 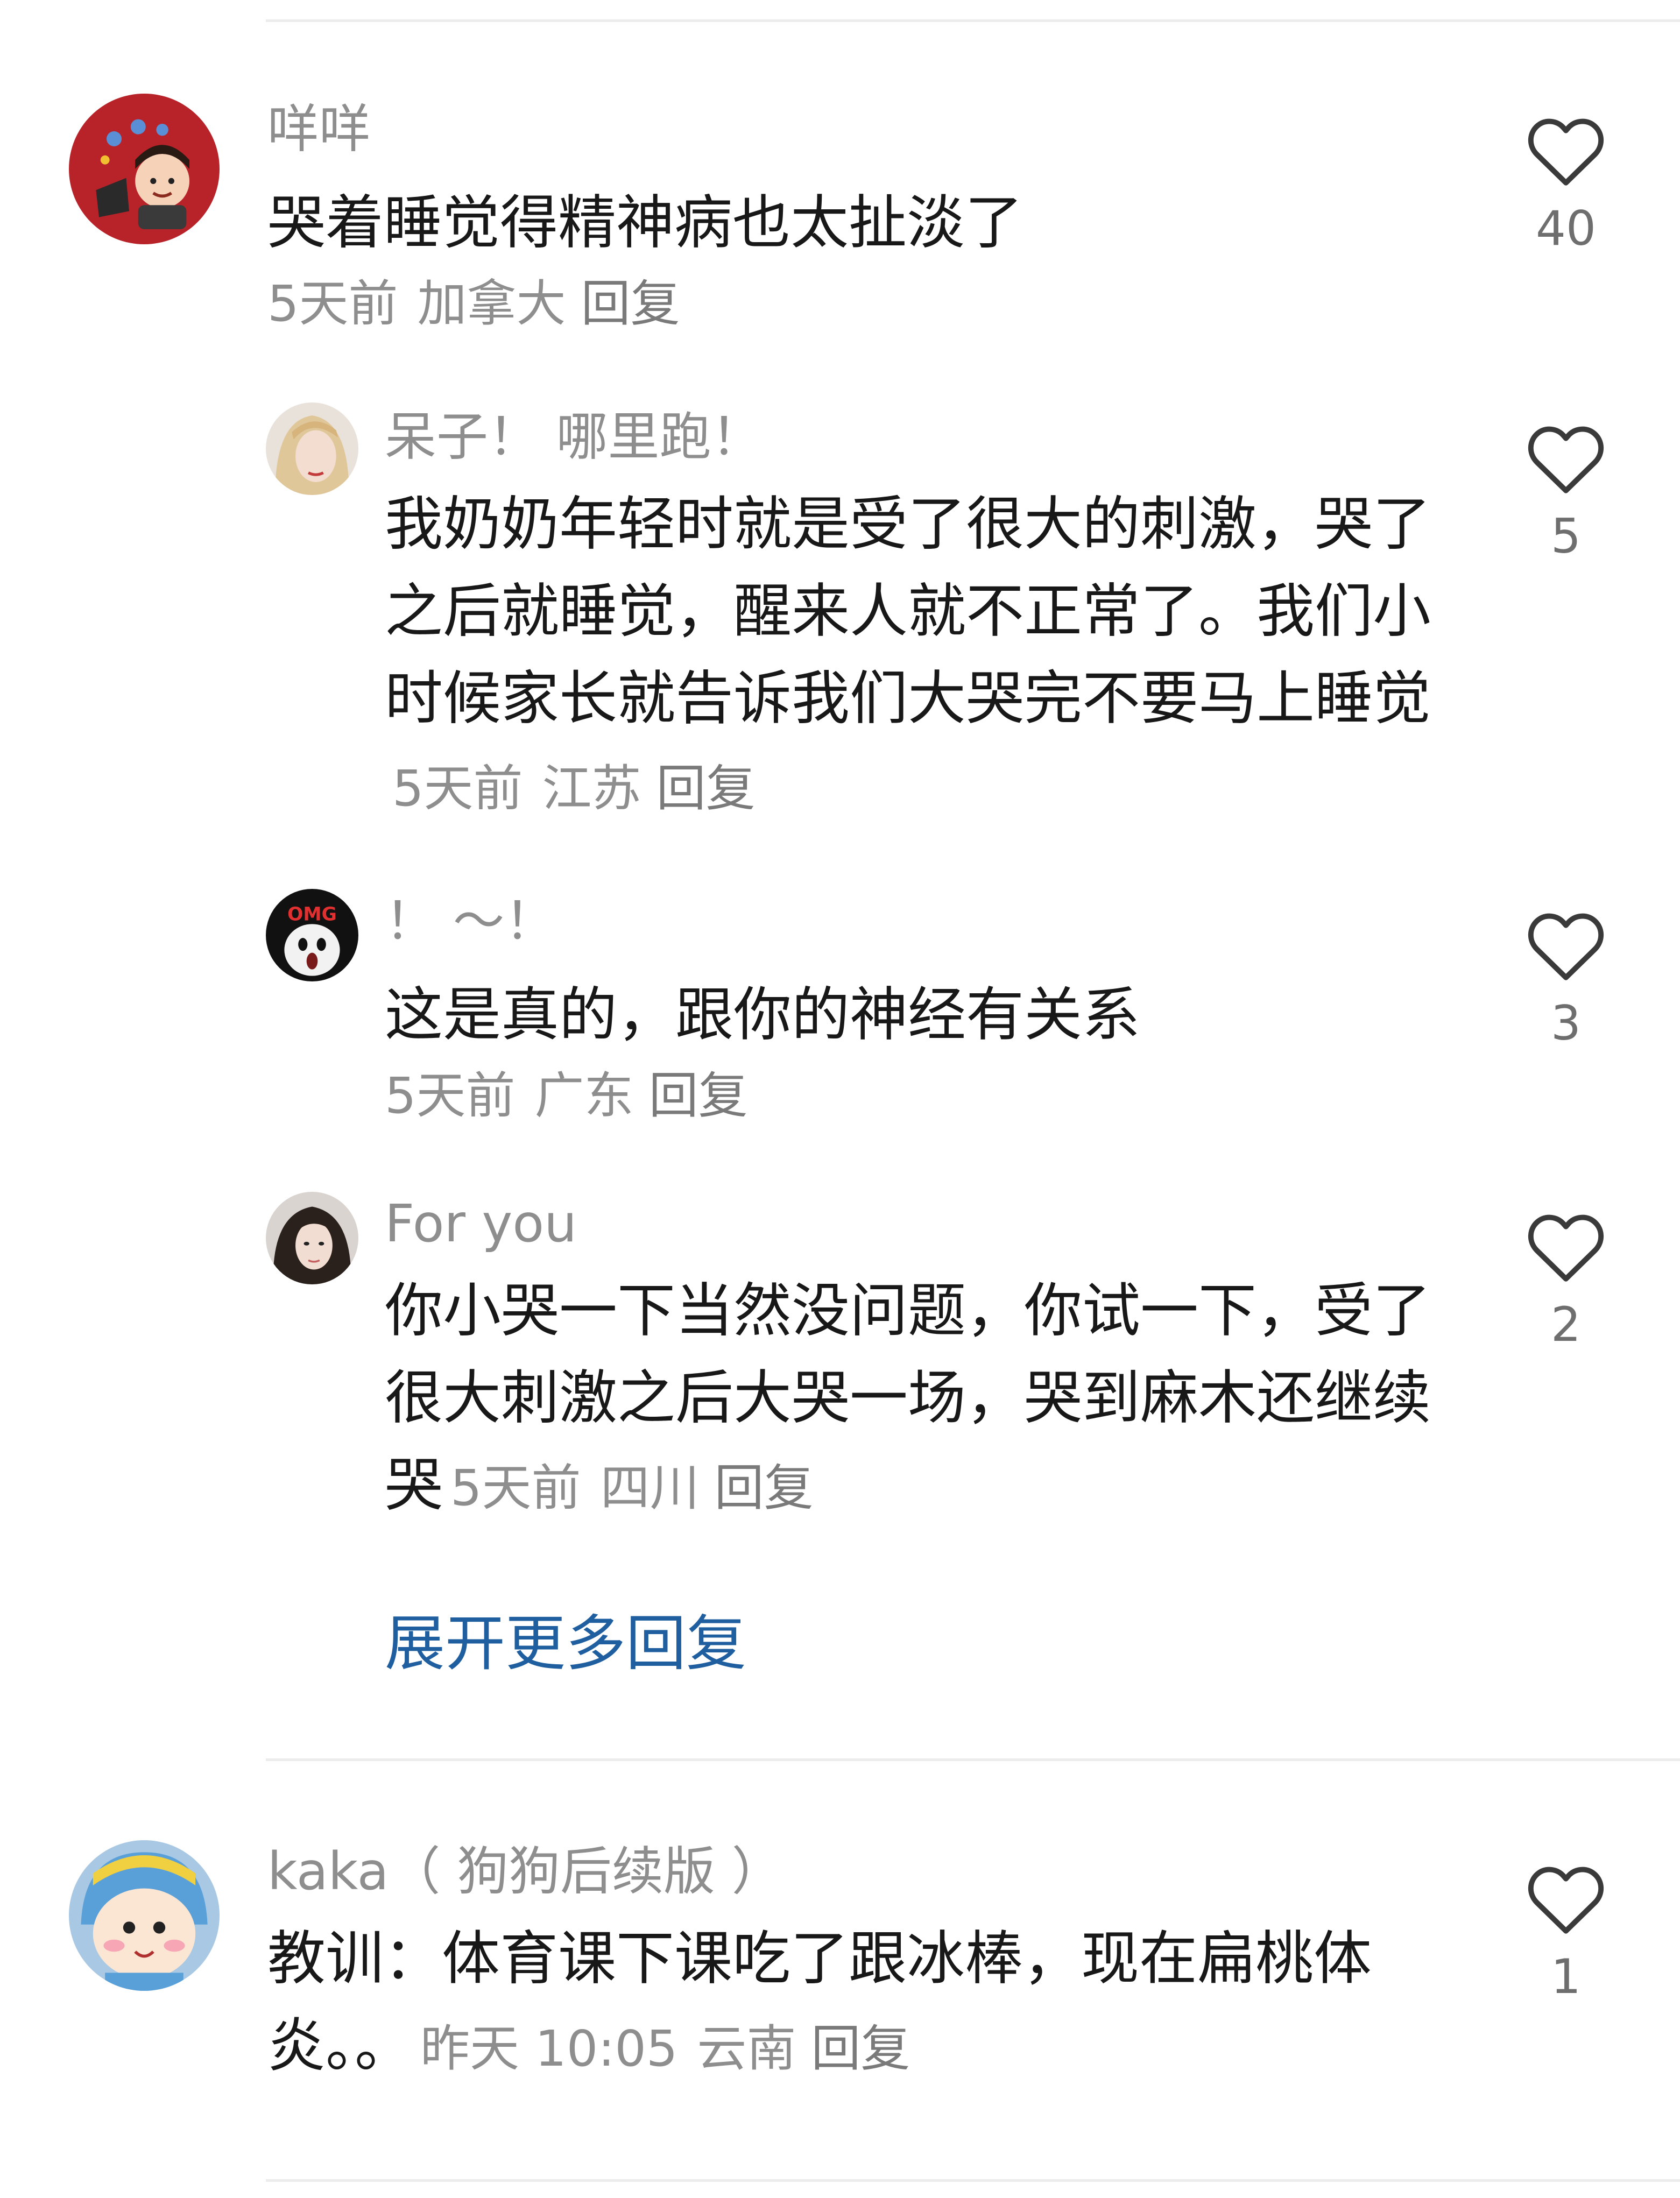 What do you see at coordinates (934, 921) in the screenshot?
I see `username: ！ ～！` at bounding box center [934, 921].